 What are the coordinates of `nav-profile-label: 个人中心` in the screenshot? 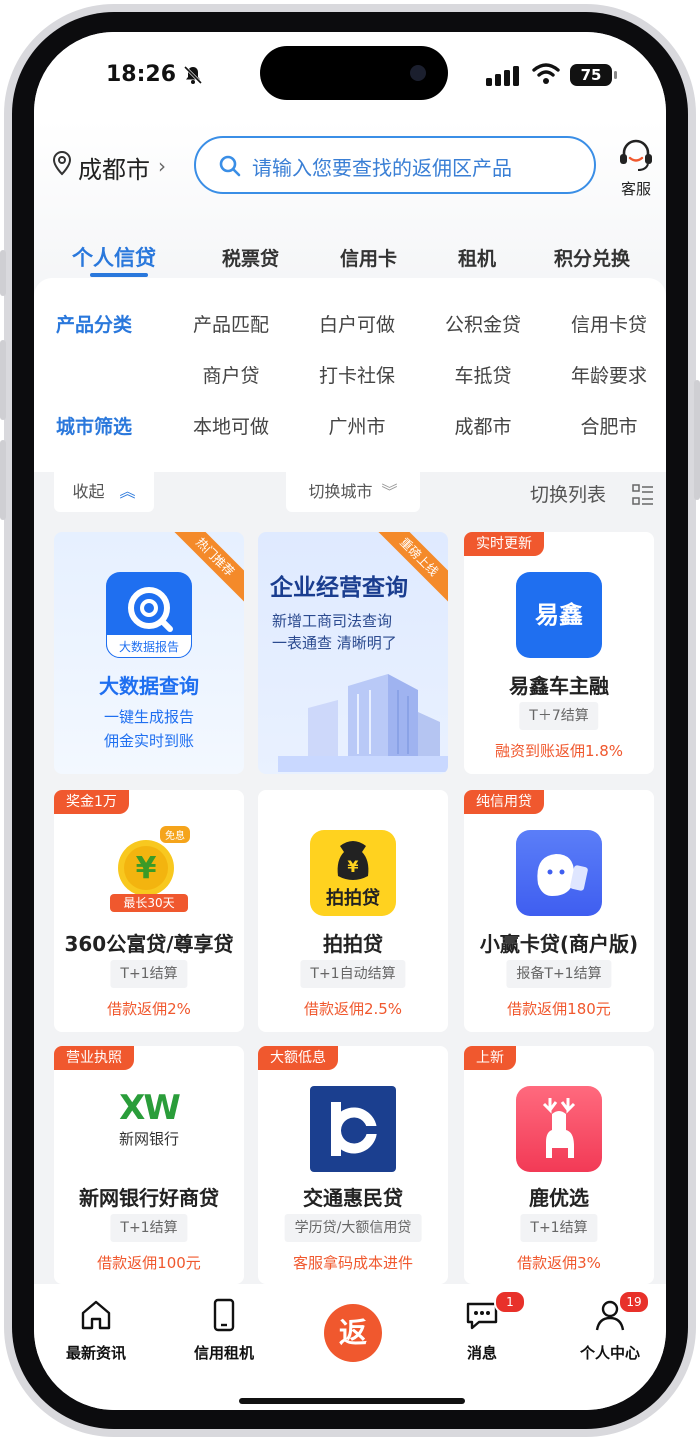 It's located at (609, 1353).